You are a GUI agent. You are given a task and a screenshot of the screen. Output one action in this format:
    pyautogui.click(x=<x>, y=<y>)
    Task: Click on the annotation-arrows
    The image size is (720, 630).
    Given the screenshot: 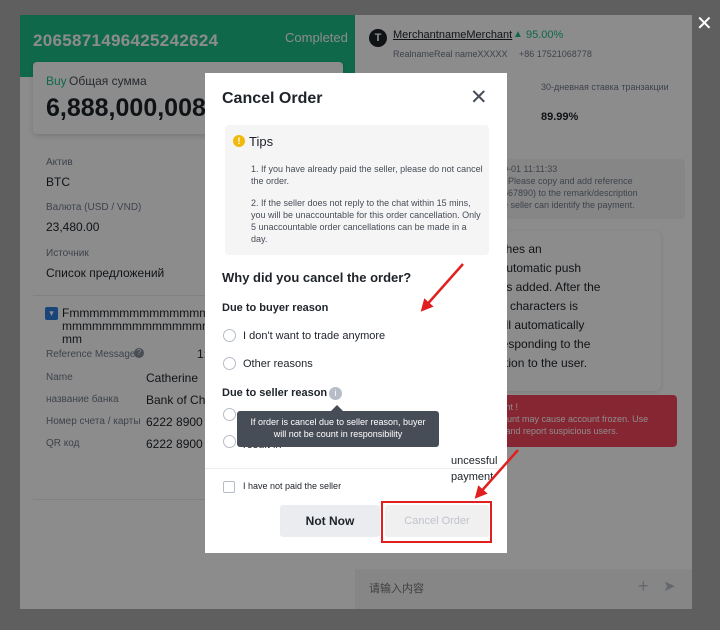 What is the action you would take?
    pyautogui.click(x=469, y=381)
    